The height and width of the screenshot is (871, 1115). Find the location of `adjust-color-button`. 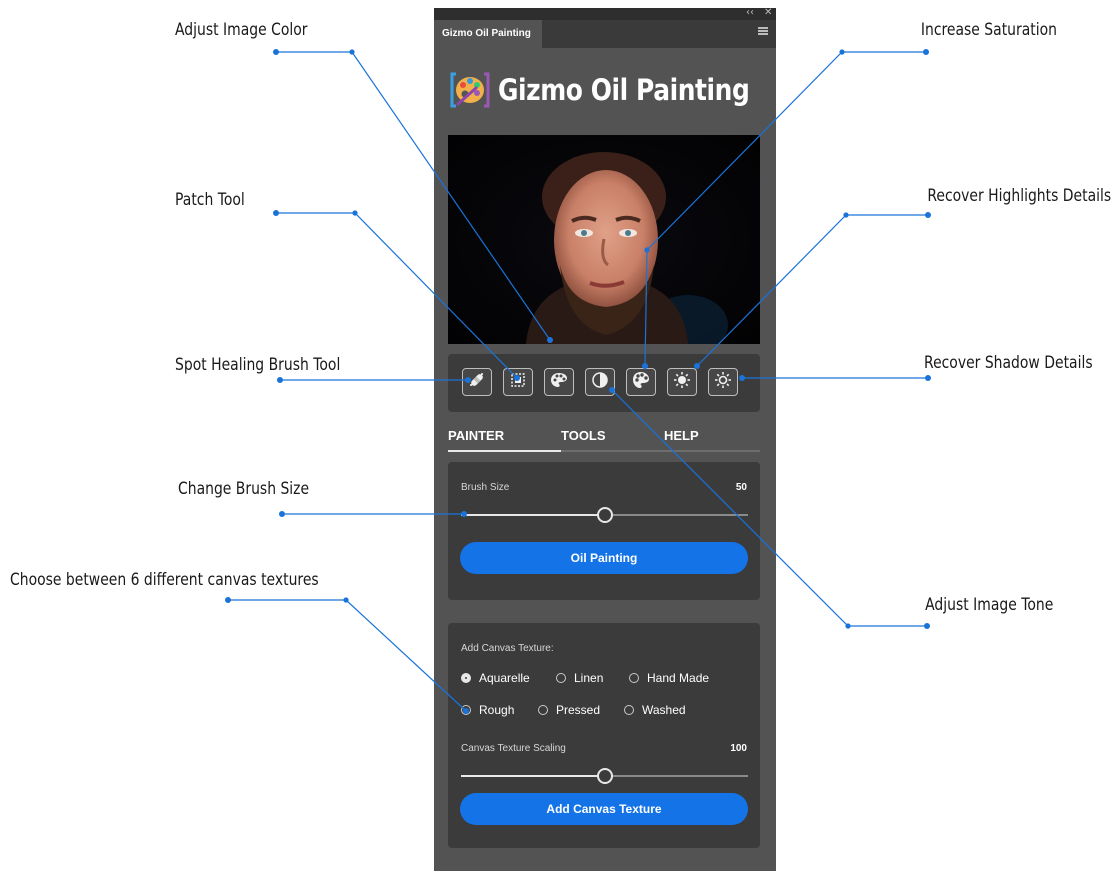

adjust-color-button is located at coordinates (559, 382).